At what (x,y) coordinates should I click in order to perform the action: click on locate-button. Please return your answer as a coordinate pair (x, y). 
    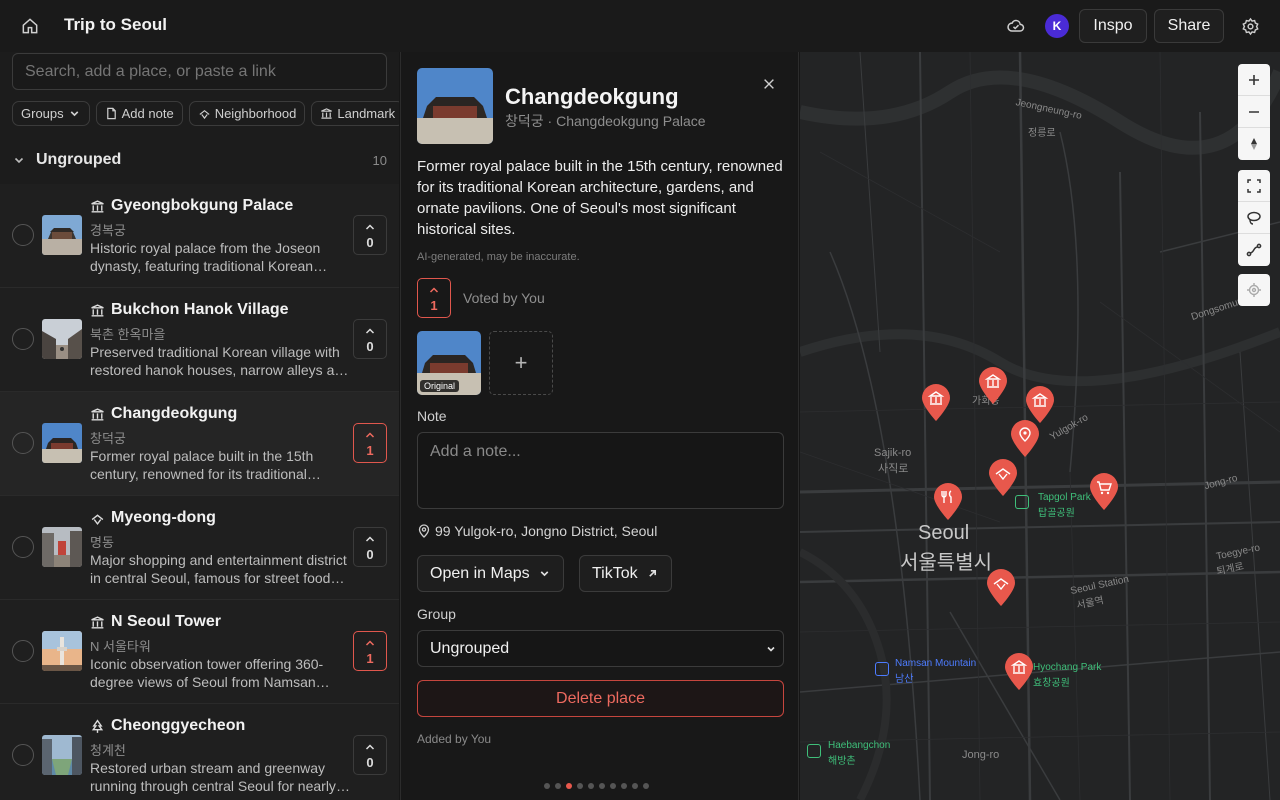
    Looking at the image, I should click on (1254, 290).